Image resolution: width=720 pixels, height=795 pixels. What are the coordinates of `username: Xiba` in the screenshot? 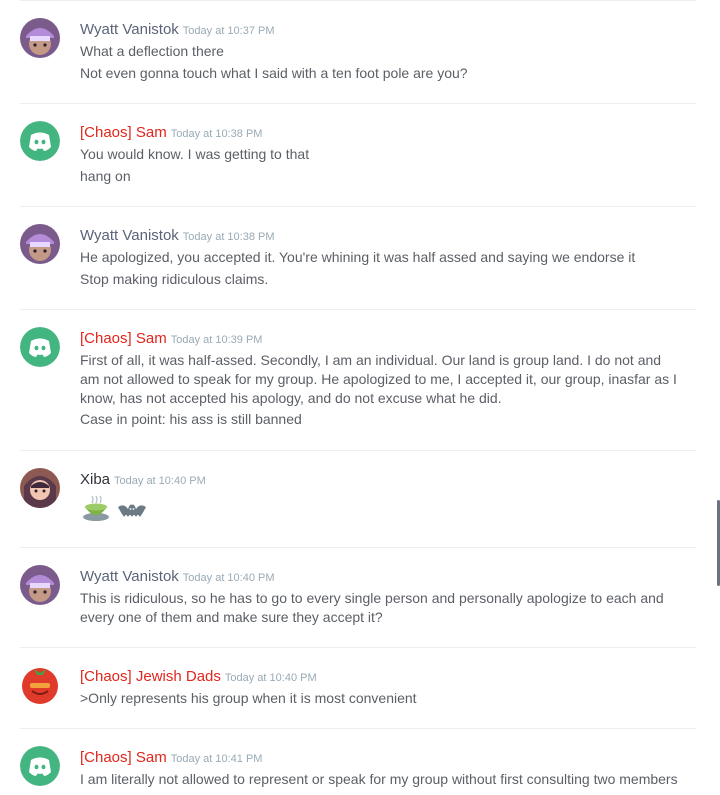 It's located at (95, 479).